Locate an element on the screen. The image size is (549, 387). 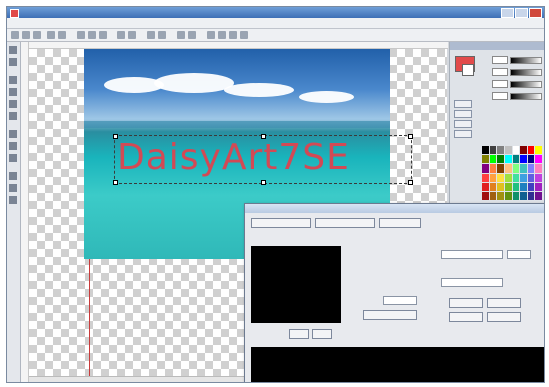
minimize-icon is located at coordinates (507, 13).